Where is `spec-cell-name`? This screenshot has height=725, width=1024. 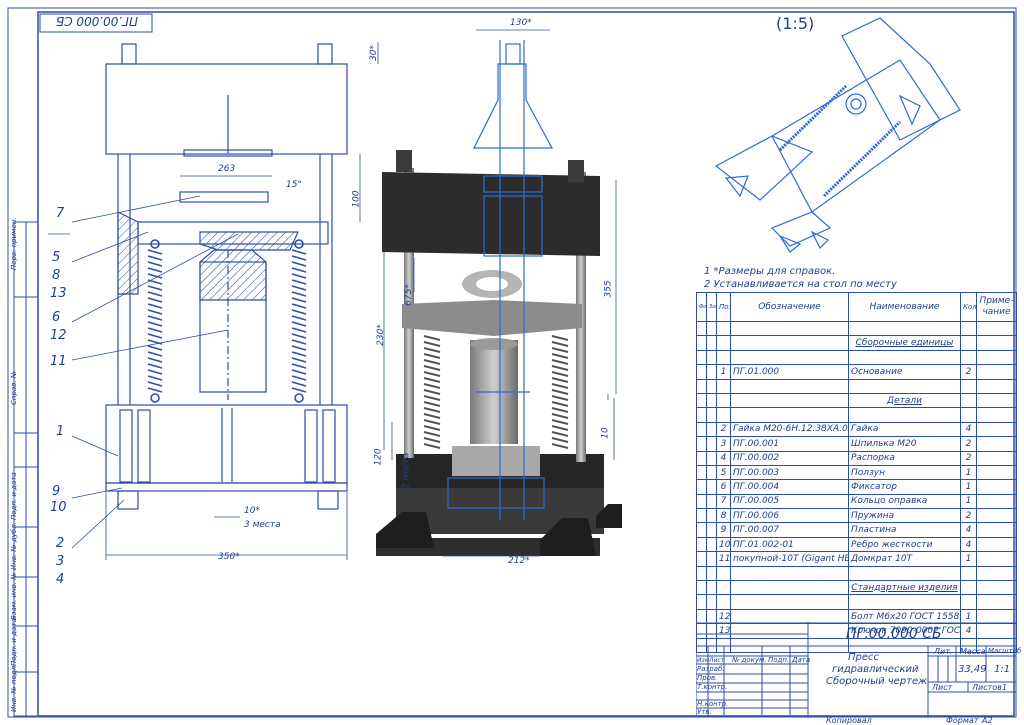
spec-cell-name is located at coordinates (904, 573).